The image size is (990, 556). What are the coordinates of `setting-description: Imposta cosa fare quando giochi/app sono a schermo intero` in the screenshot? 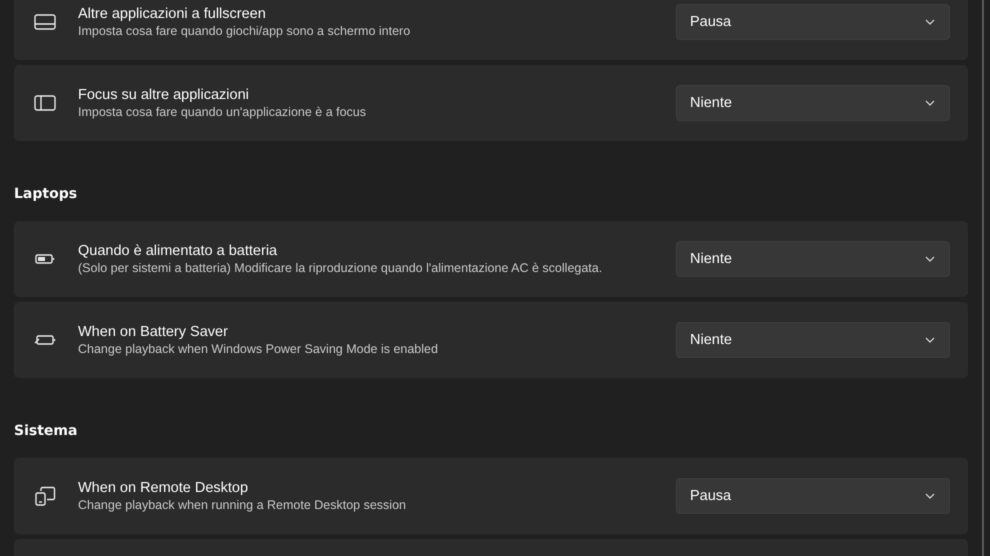 It's located at (245, 31).